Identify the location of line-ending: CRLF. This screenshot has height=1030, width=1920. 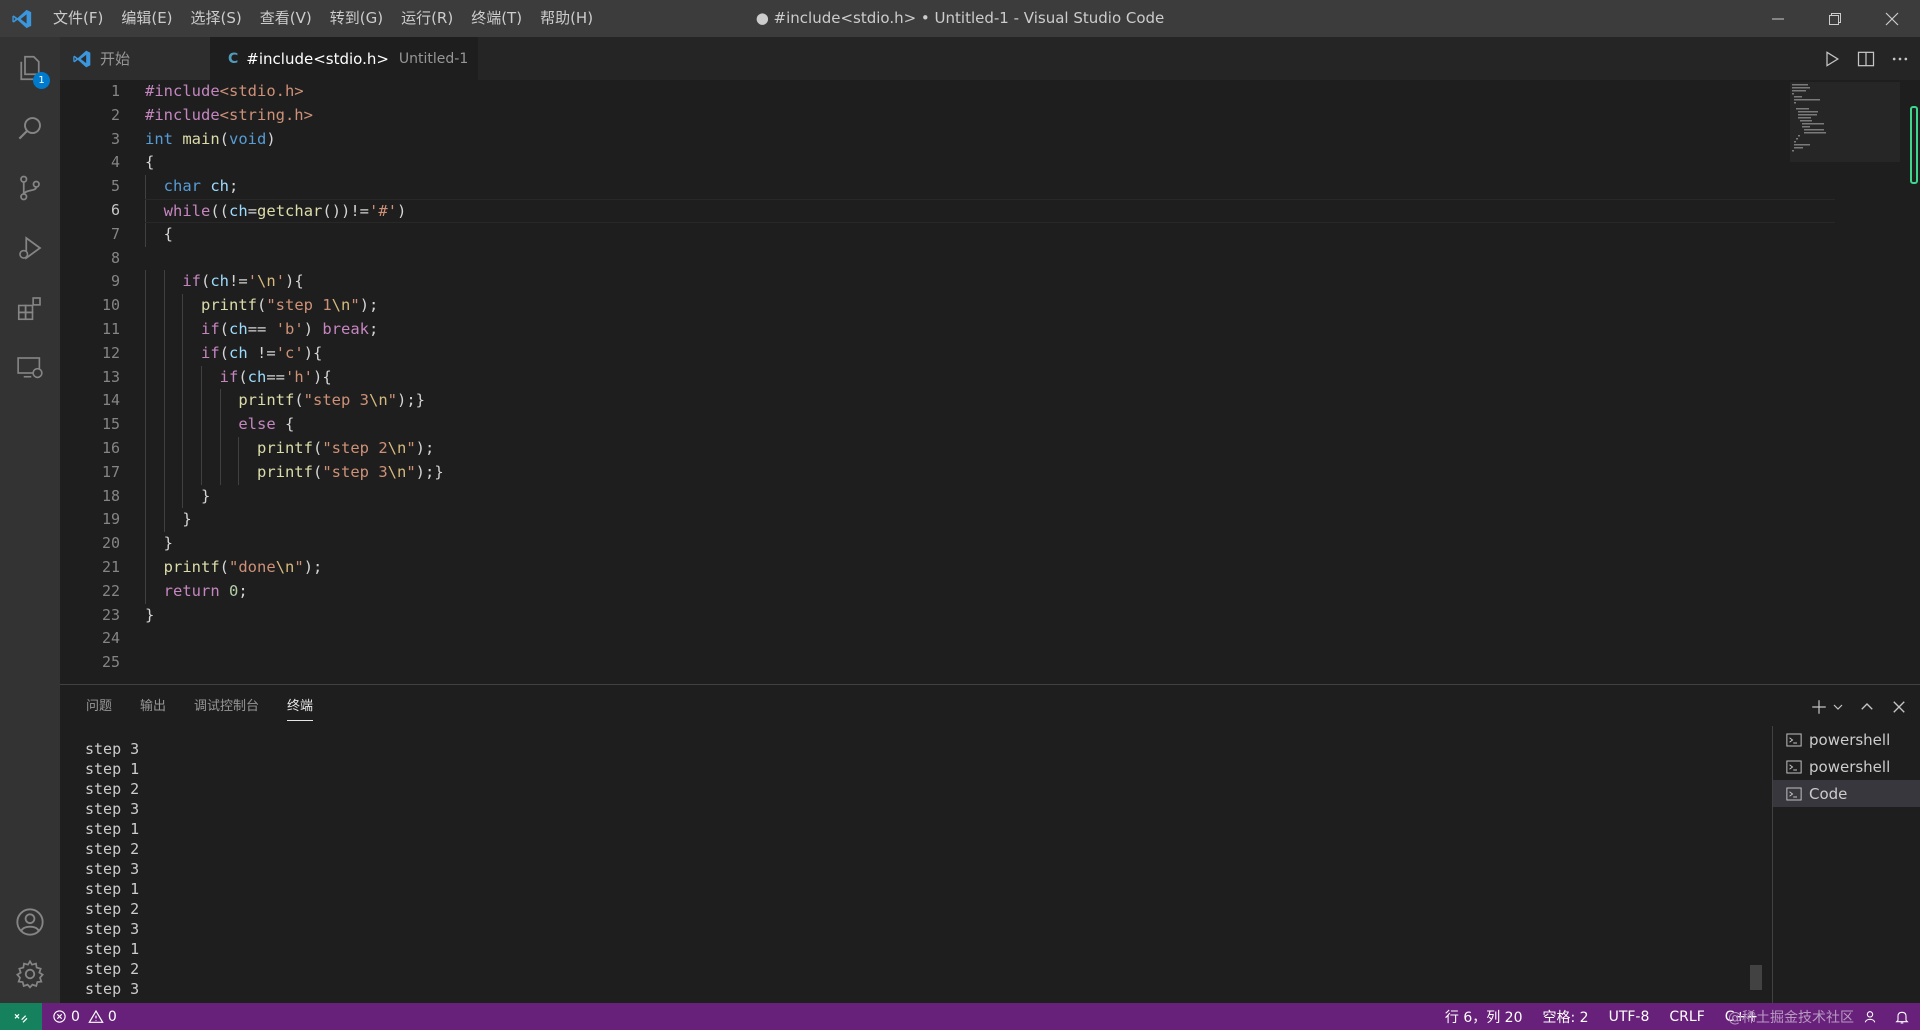
(1686, 1017).